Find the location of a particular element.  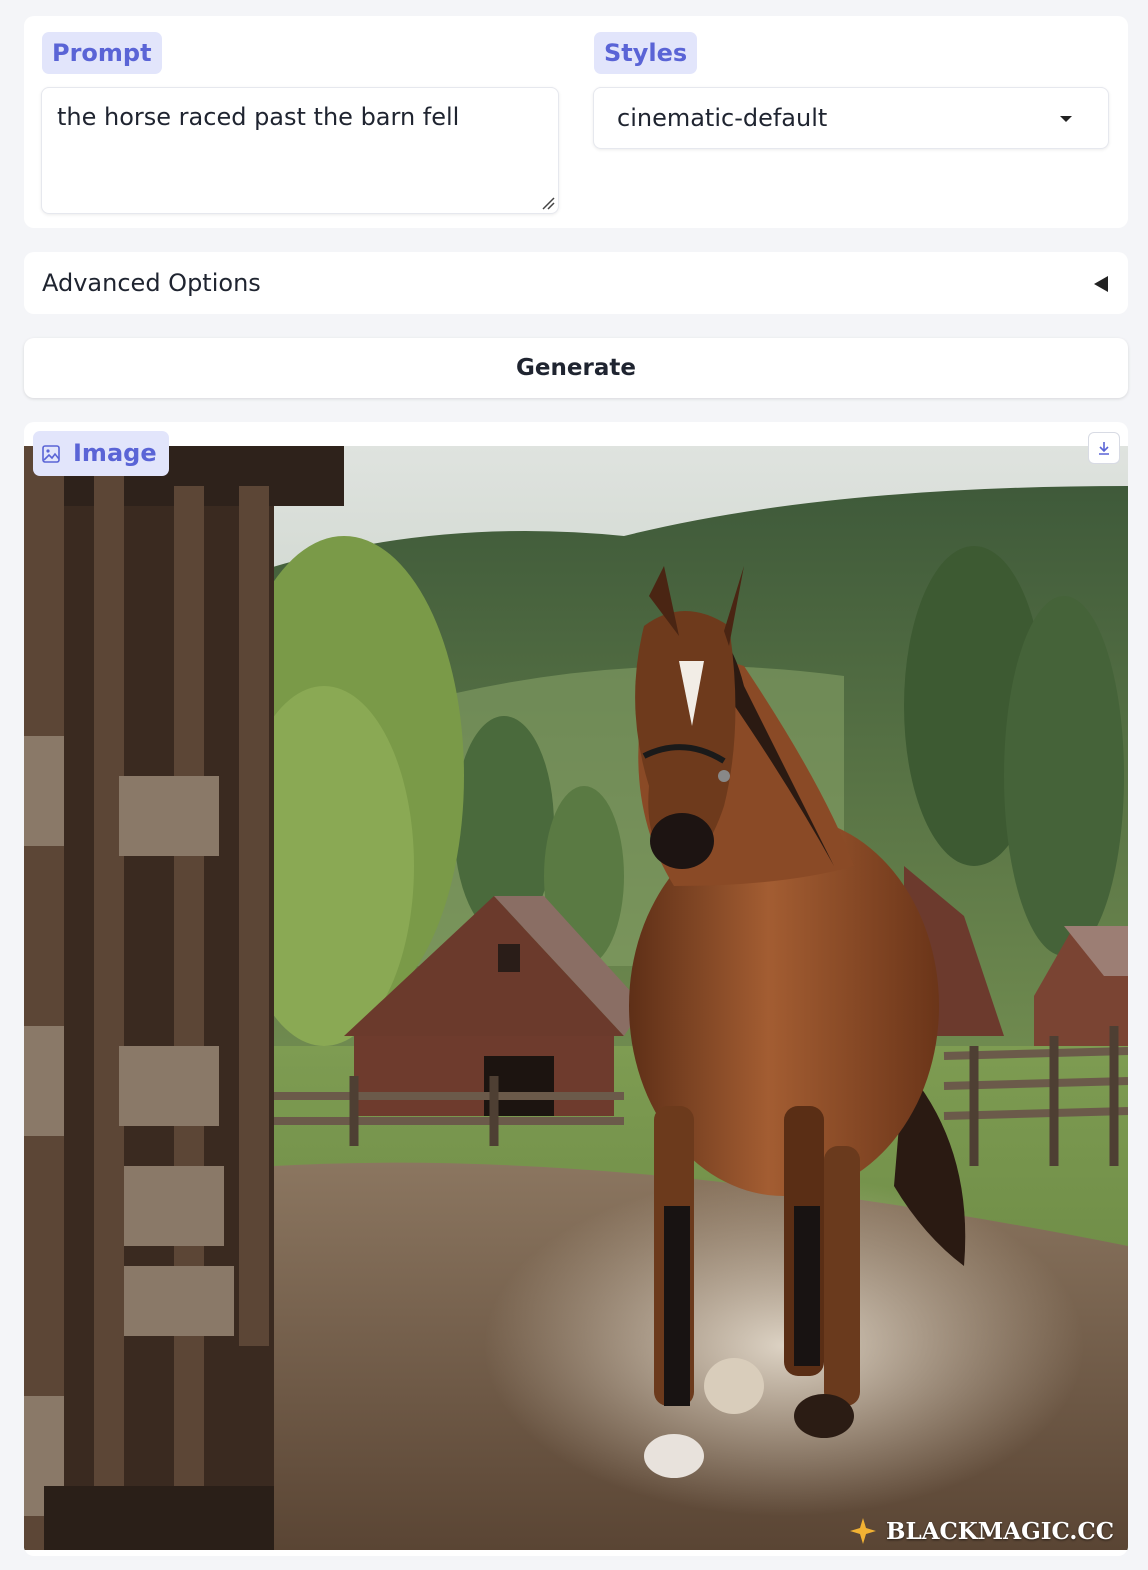

image-label: Image is located at coordinates (101, 453).